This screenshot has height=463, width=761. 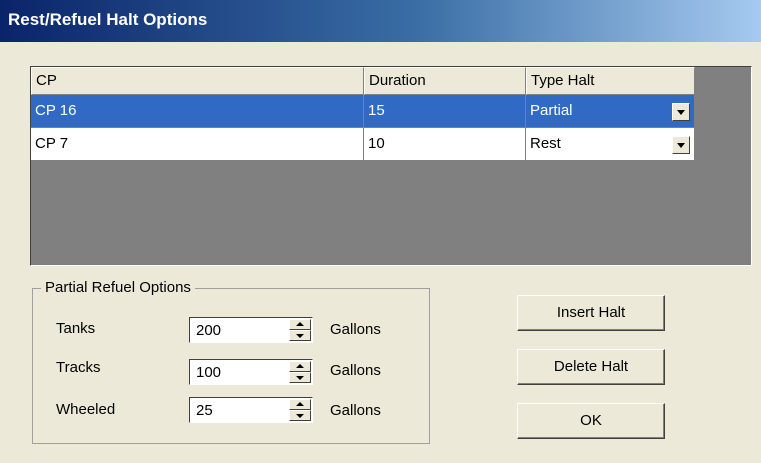 What do you see at coordinates (241, 372) in the screenshot?
I see `tracks-input` at bounding box center [241, 372].